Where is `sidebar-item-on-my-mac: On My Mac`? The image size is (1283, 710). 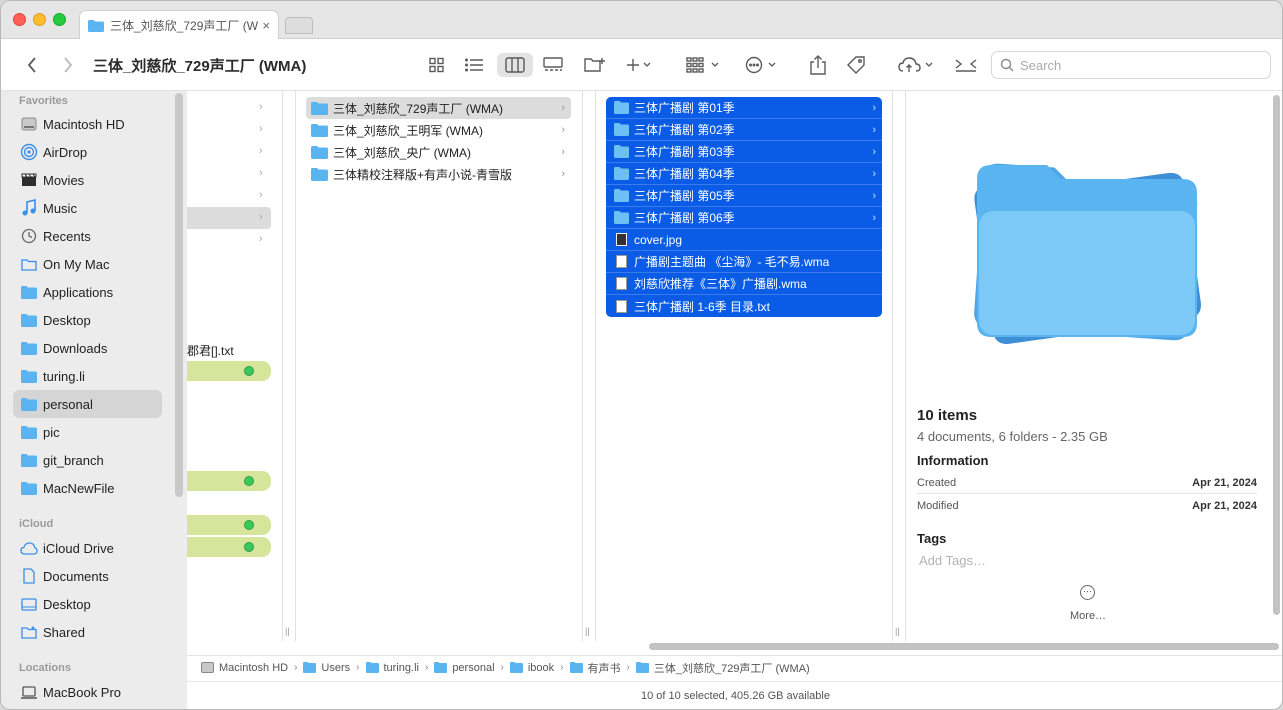
sidebar-item-on-my-mac: On My Mac is located at coordinates (87, 264).